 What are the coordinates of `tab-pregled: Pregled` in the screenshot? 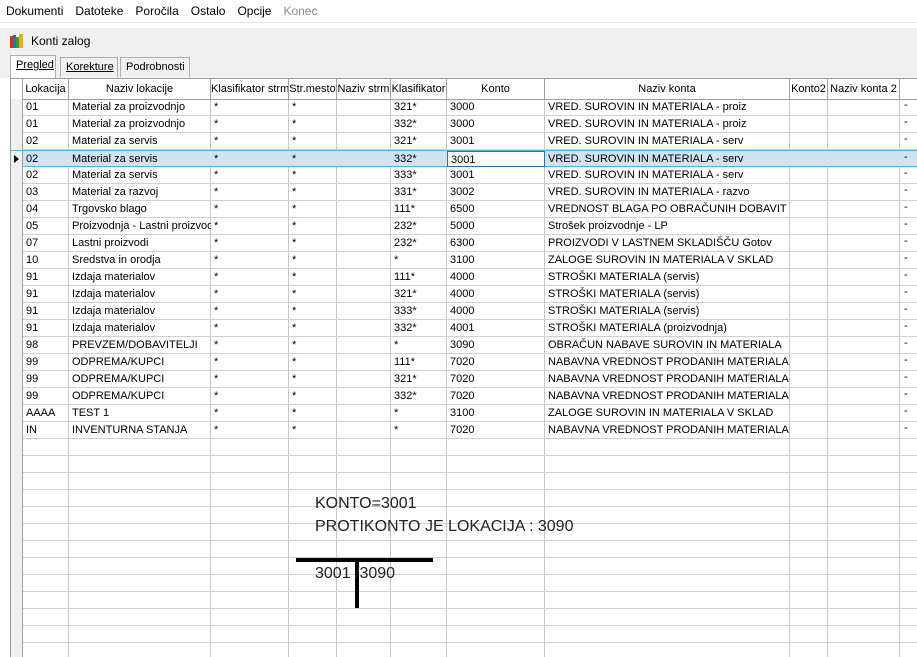 It's located at (33, 66).